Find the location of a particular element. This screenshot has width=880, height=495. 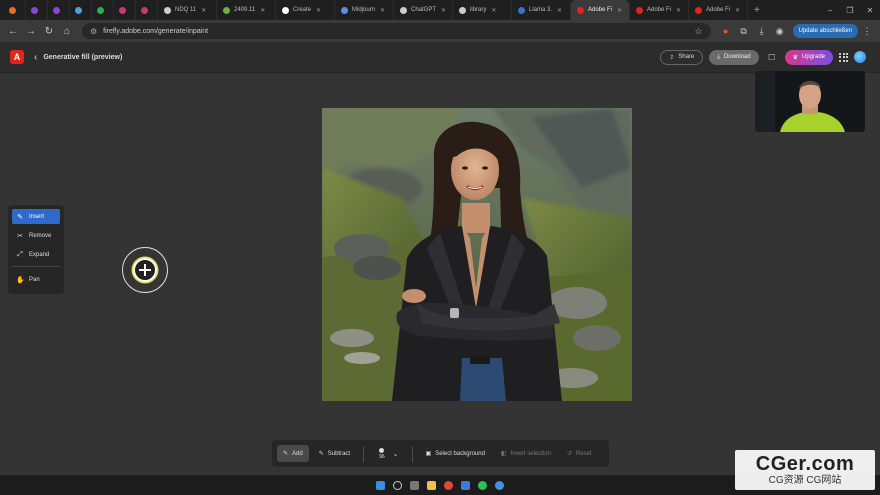

browser-tab: library ✕ is located at coordinates (482, 10).